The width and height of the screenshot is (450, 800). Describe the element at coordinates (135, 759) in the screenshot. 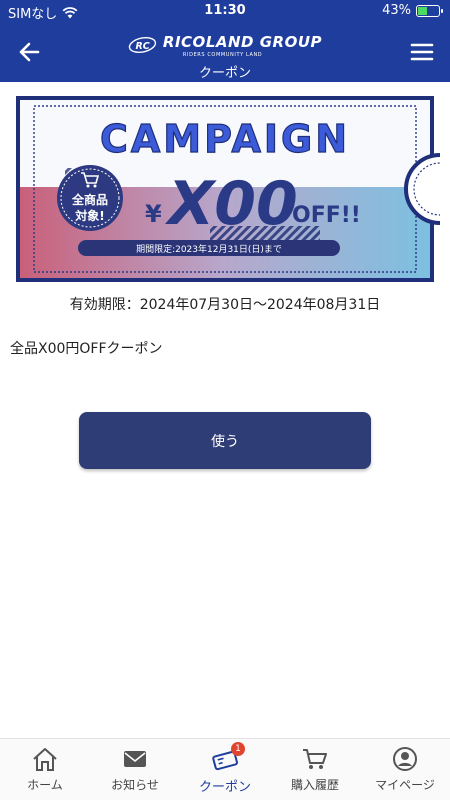

I see `mail-icon` at that location.